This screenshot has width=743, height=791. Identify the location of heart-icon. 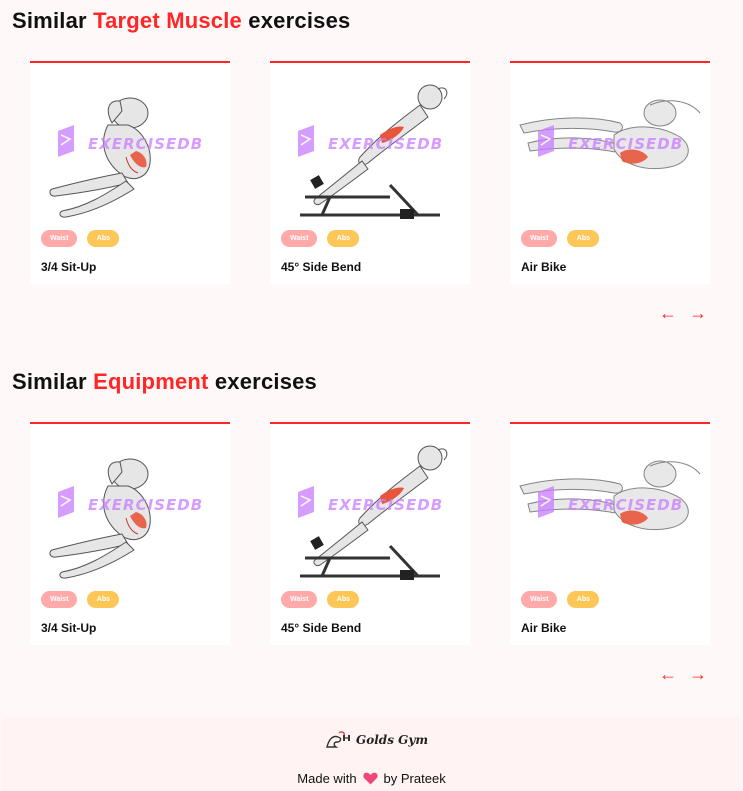
(370, 780).